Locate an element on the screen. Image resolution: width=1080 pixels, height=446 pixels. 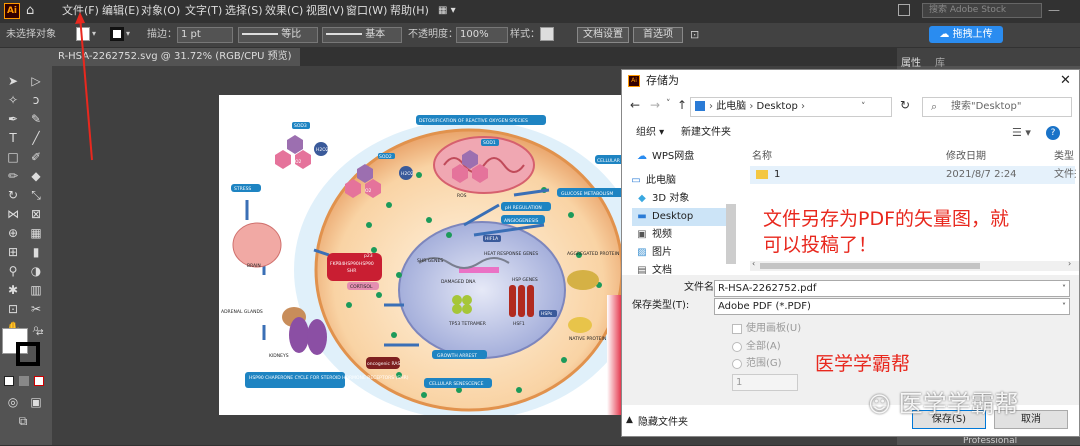
filetype-dropdown-icon: ˅ is located at coordinates (1065, 306).